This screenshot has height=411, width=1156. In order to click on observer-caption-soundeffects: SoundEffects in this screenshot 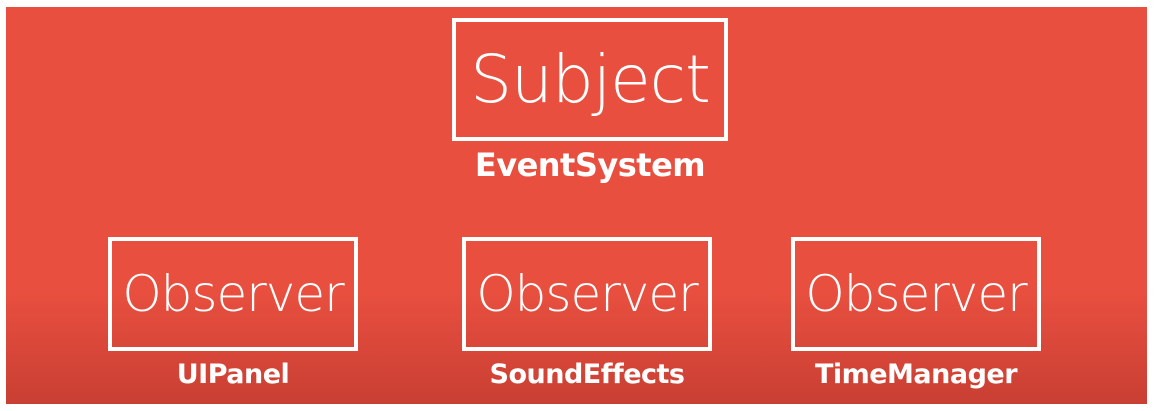, I will do `click(587, 374)`.